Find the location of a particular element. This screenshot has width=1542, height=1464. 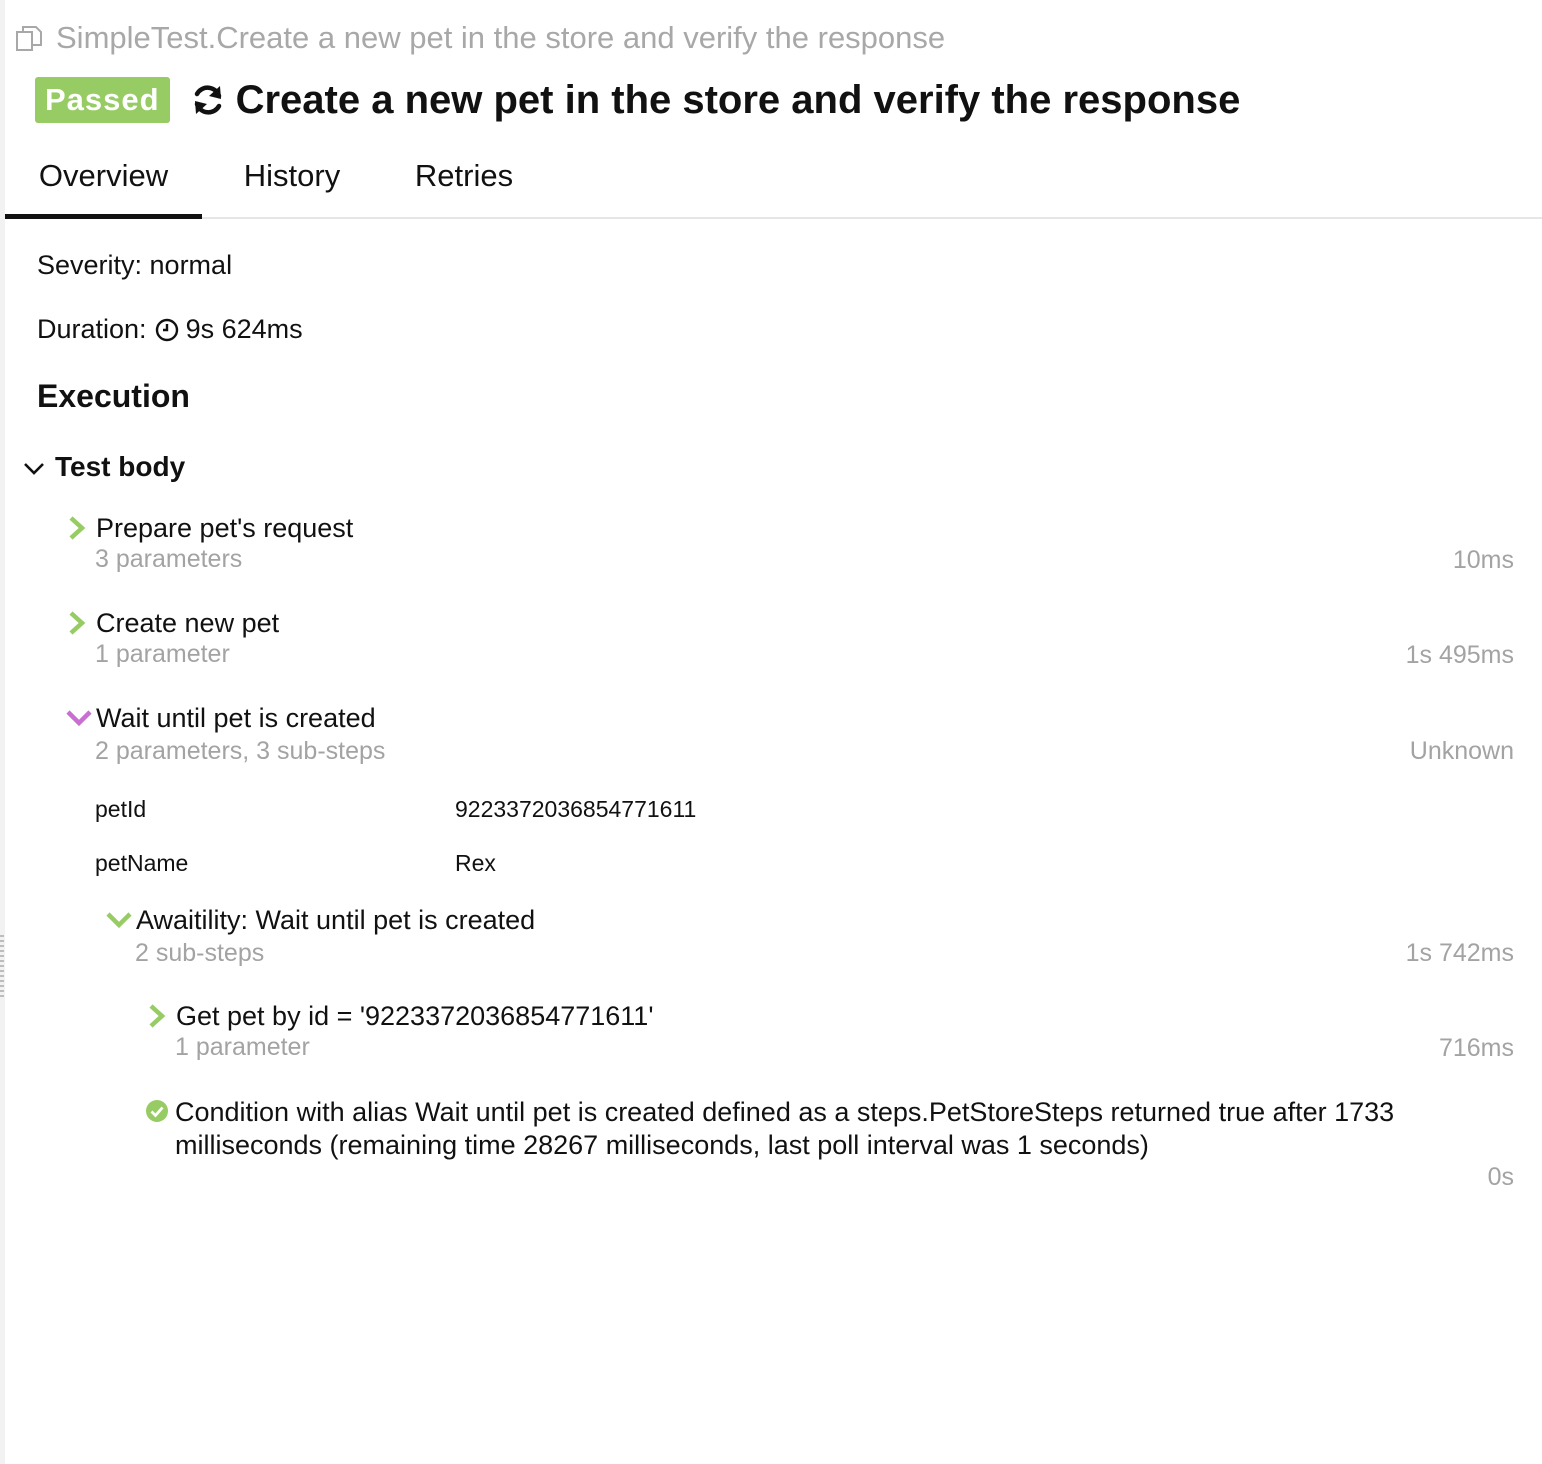

step-duration: 10ms is located at coordinates (1483, 560).